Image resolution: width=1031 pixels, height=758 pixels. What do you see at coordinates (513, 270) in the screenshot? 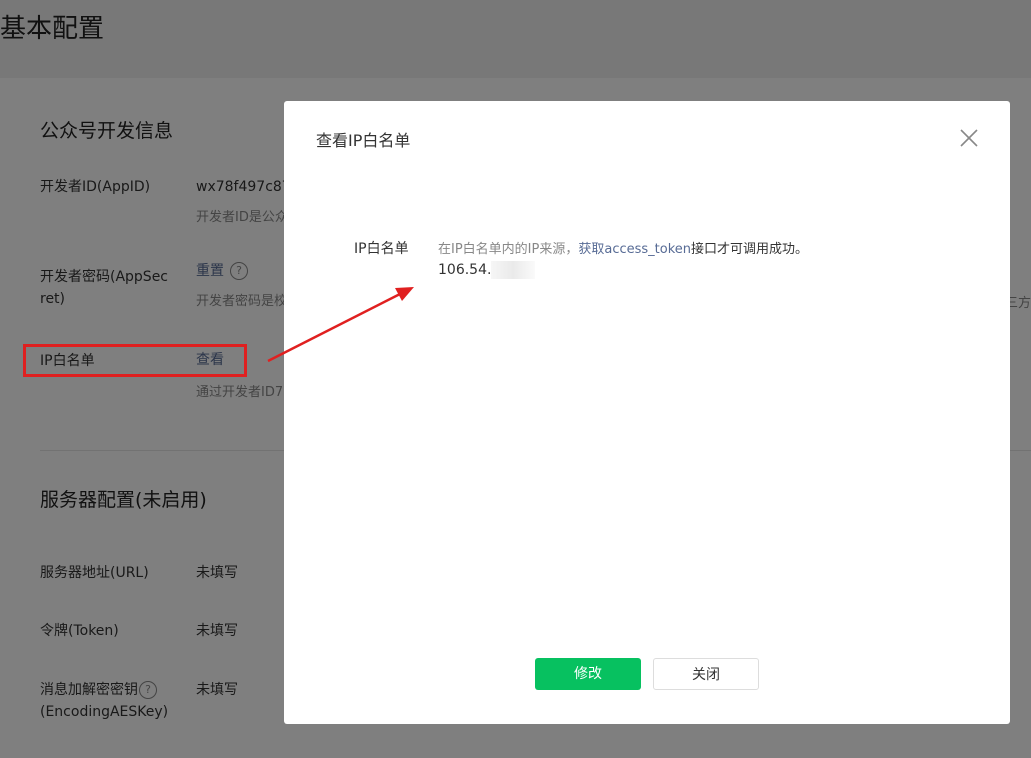
I see `ip-redaction` at bounding box center [513, 270].